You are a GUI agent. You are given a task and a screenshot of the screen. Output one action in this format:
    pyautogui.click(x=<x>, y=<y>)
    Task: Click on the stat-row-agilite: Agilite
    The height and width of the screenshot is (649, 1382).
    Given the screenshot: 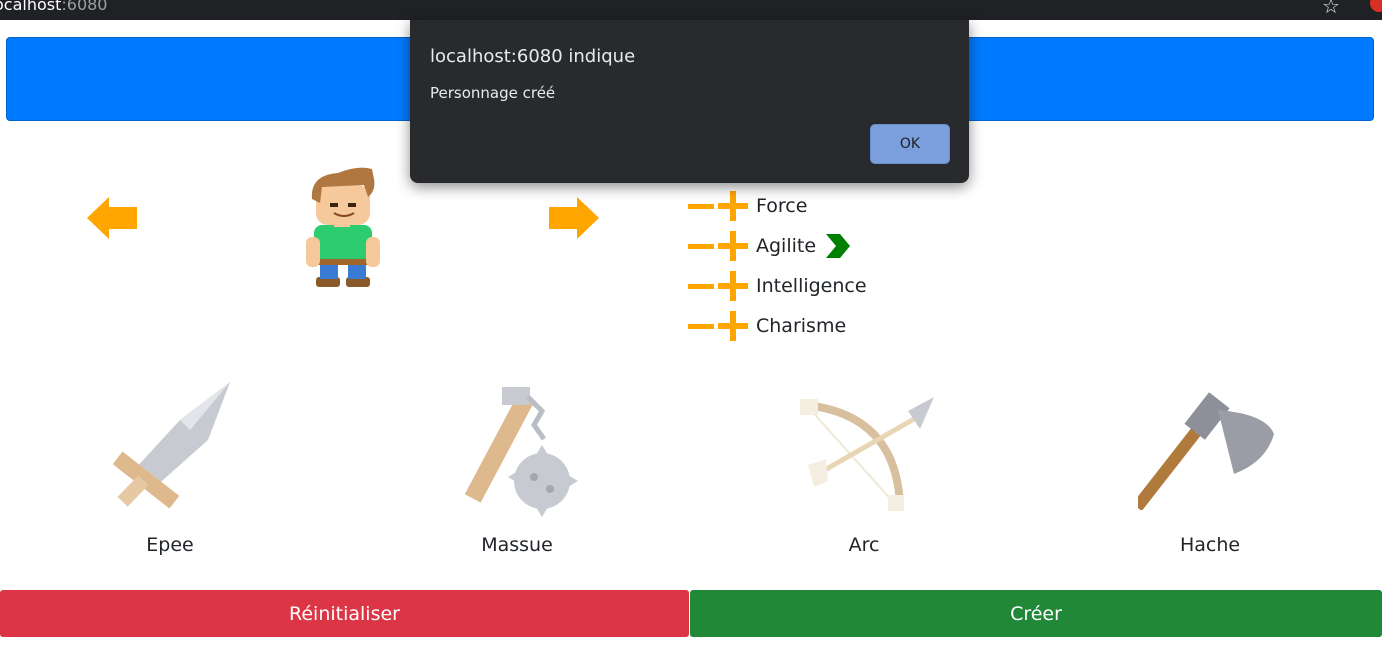 What is the action you would take?
    pyautogui.click(x=769, y=246)
    